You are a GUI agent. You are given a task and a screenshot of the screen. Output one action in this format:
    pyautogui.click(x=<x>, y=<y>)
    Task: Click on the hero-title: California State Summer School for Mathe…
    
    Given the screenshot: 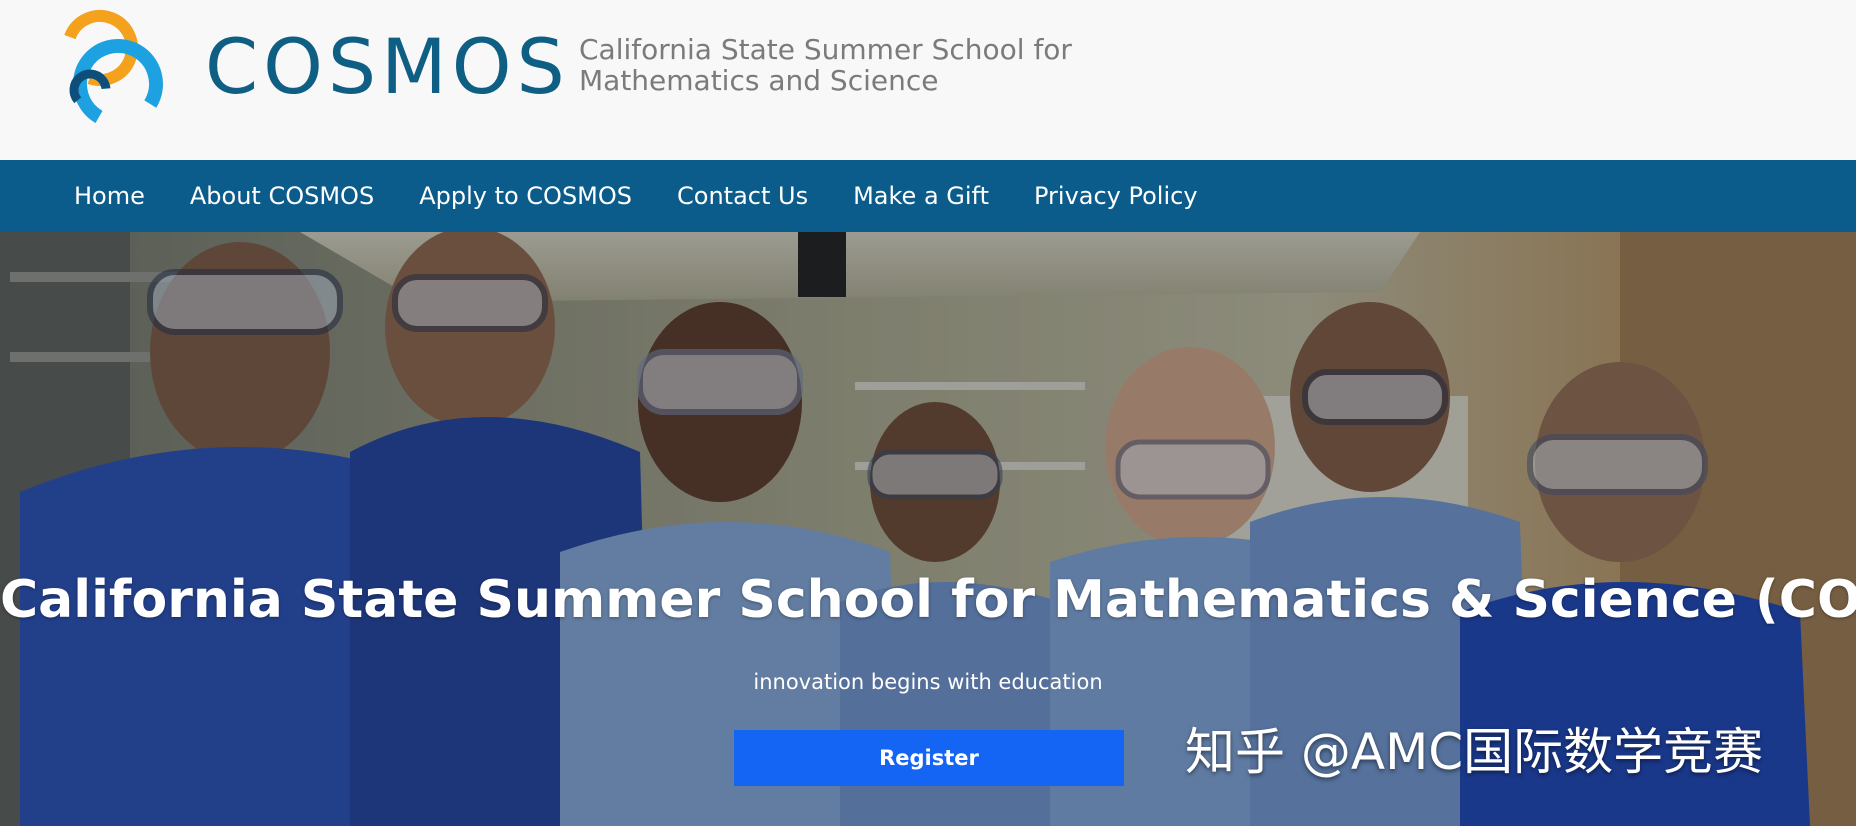 What is the action you would take?
    pyautogui.click(x=928, y=600)
    